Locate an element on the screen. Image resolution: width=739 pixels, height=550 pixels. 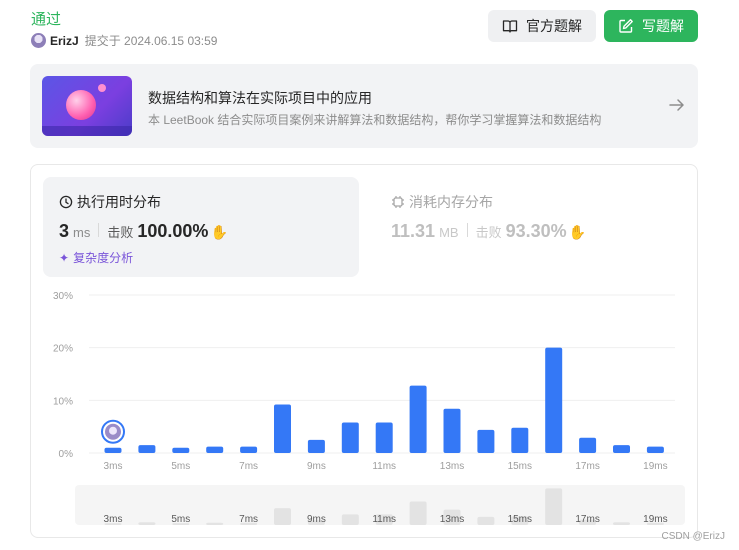
minimap-tick-label: 5ms is located at coordinates (180, 519).